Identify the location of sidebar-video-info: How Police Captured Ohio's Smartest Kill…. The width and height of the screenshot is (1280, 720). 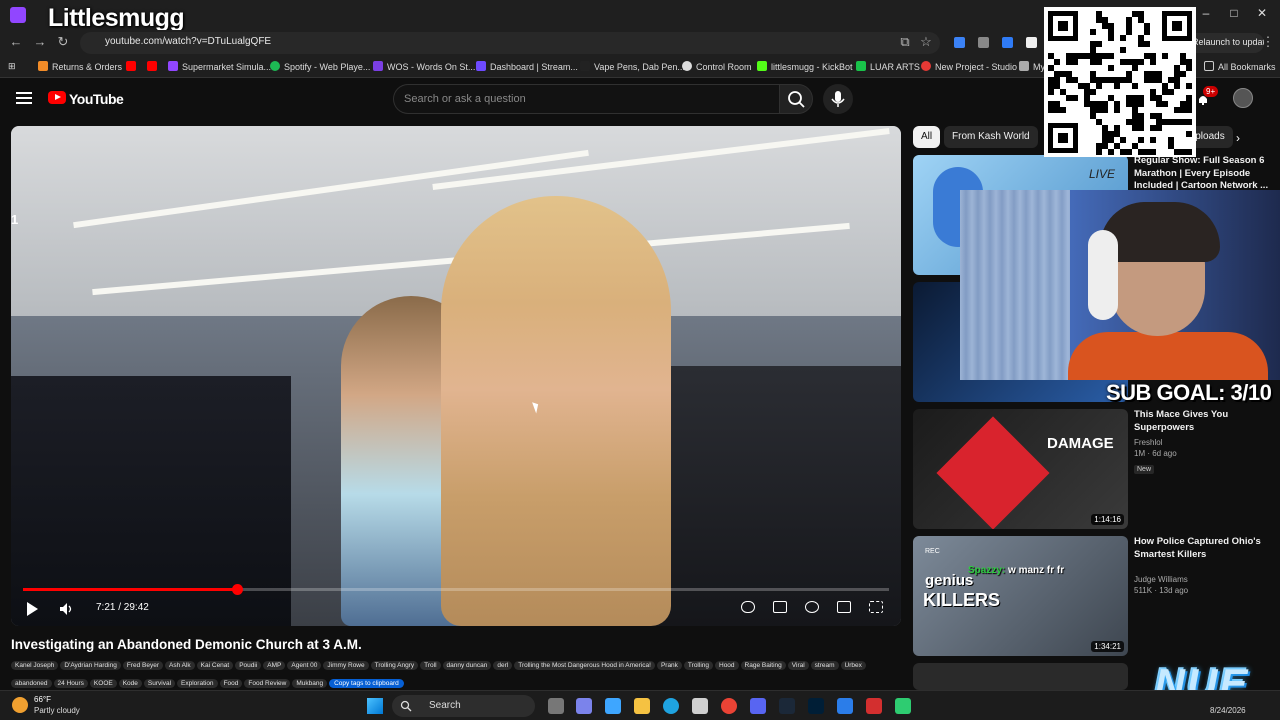
(1204, 565).